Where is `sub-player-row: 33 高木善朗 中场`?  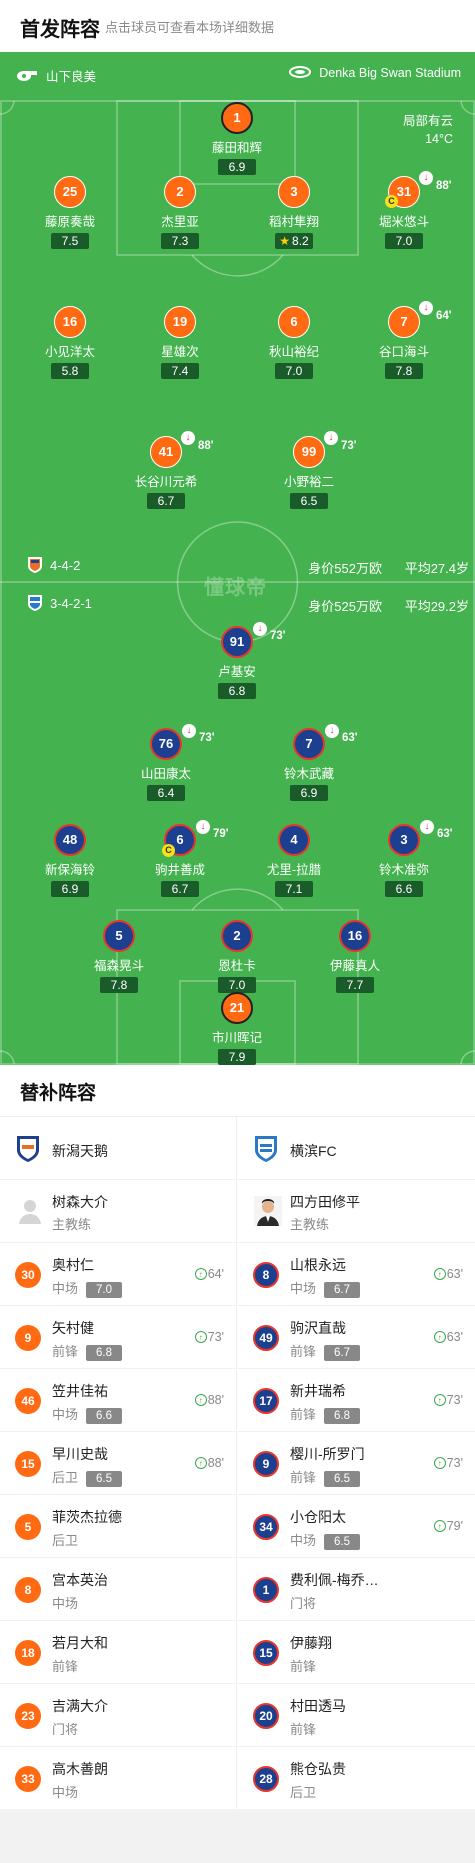
sub-player-row: 33 高木善朗 中场 is located at coordinates (118, 1778).